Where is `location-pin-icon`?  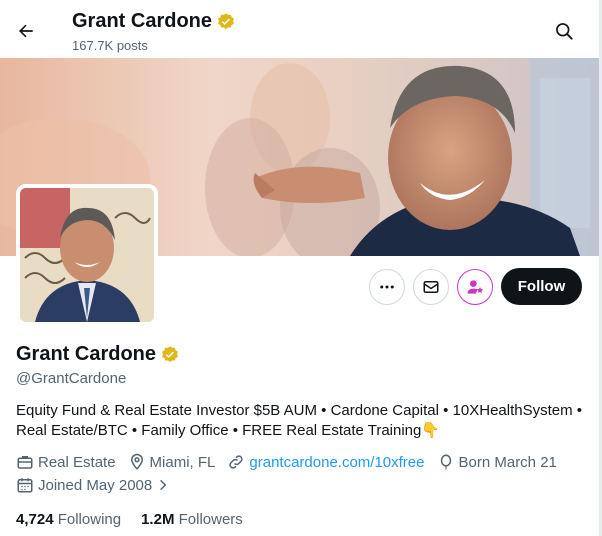
location-pin-icon is located at coordinates (136, 461).